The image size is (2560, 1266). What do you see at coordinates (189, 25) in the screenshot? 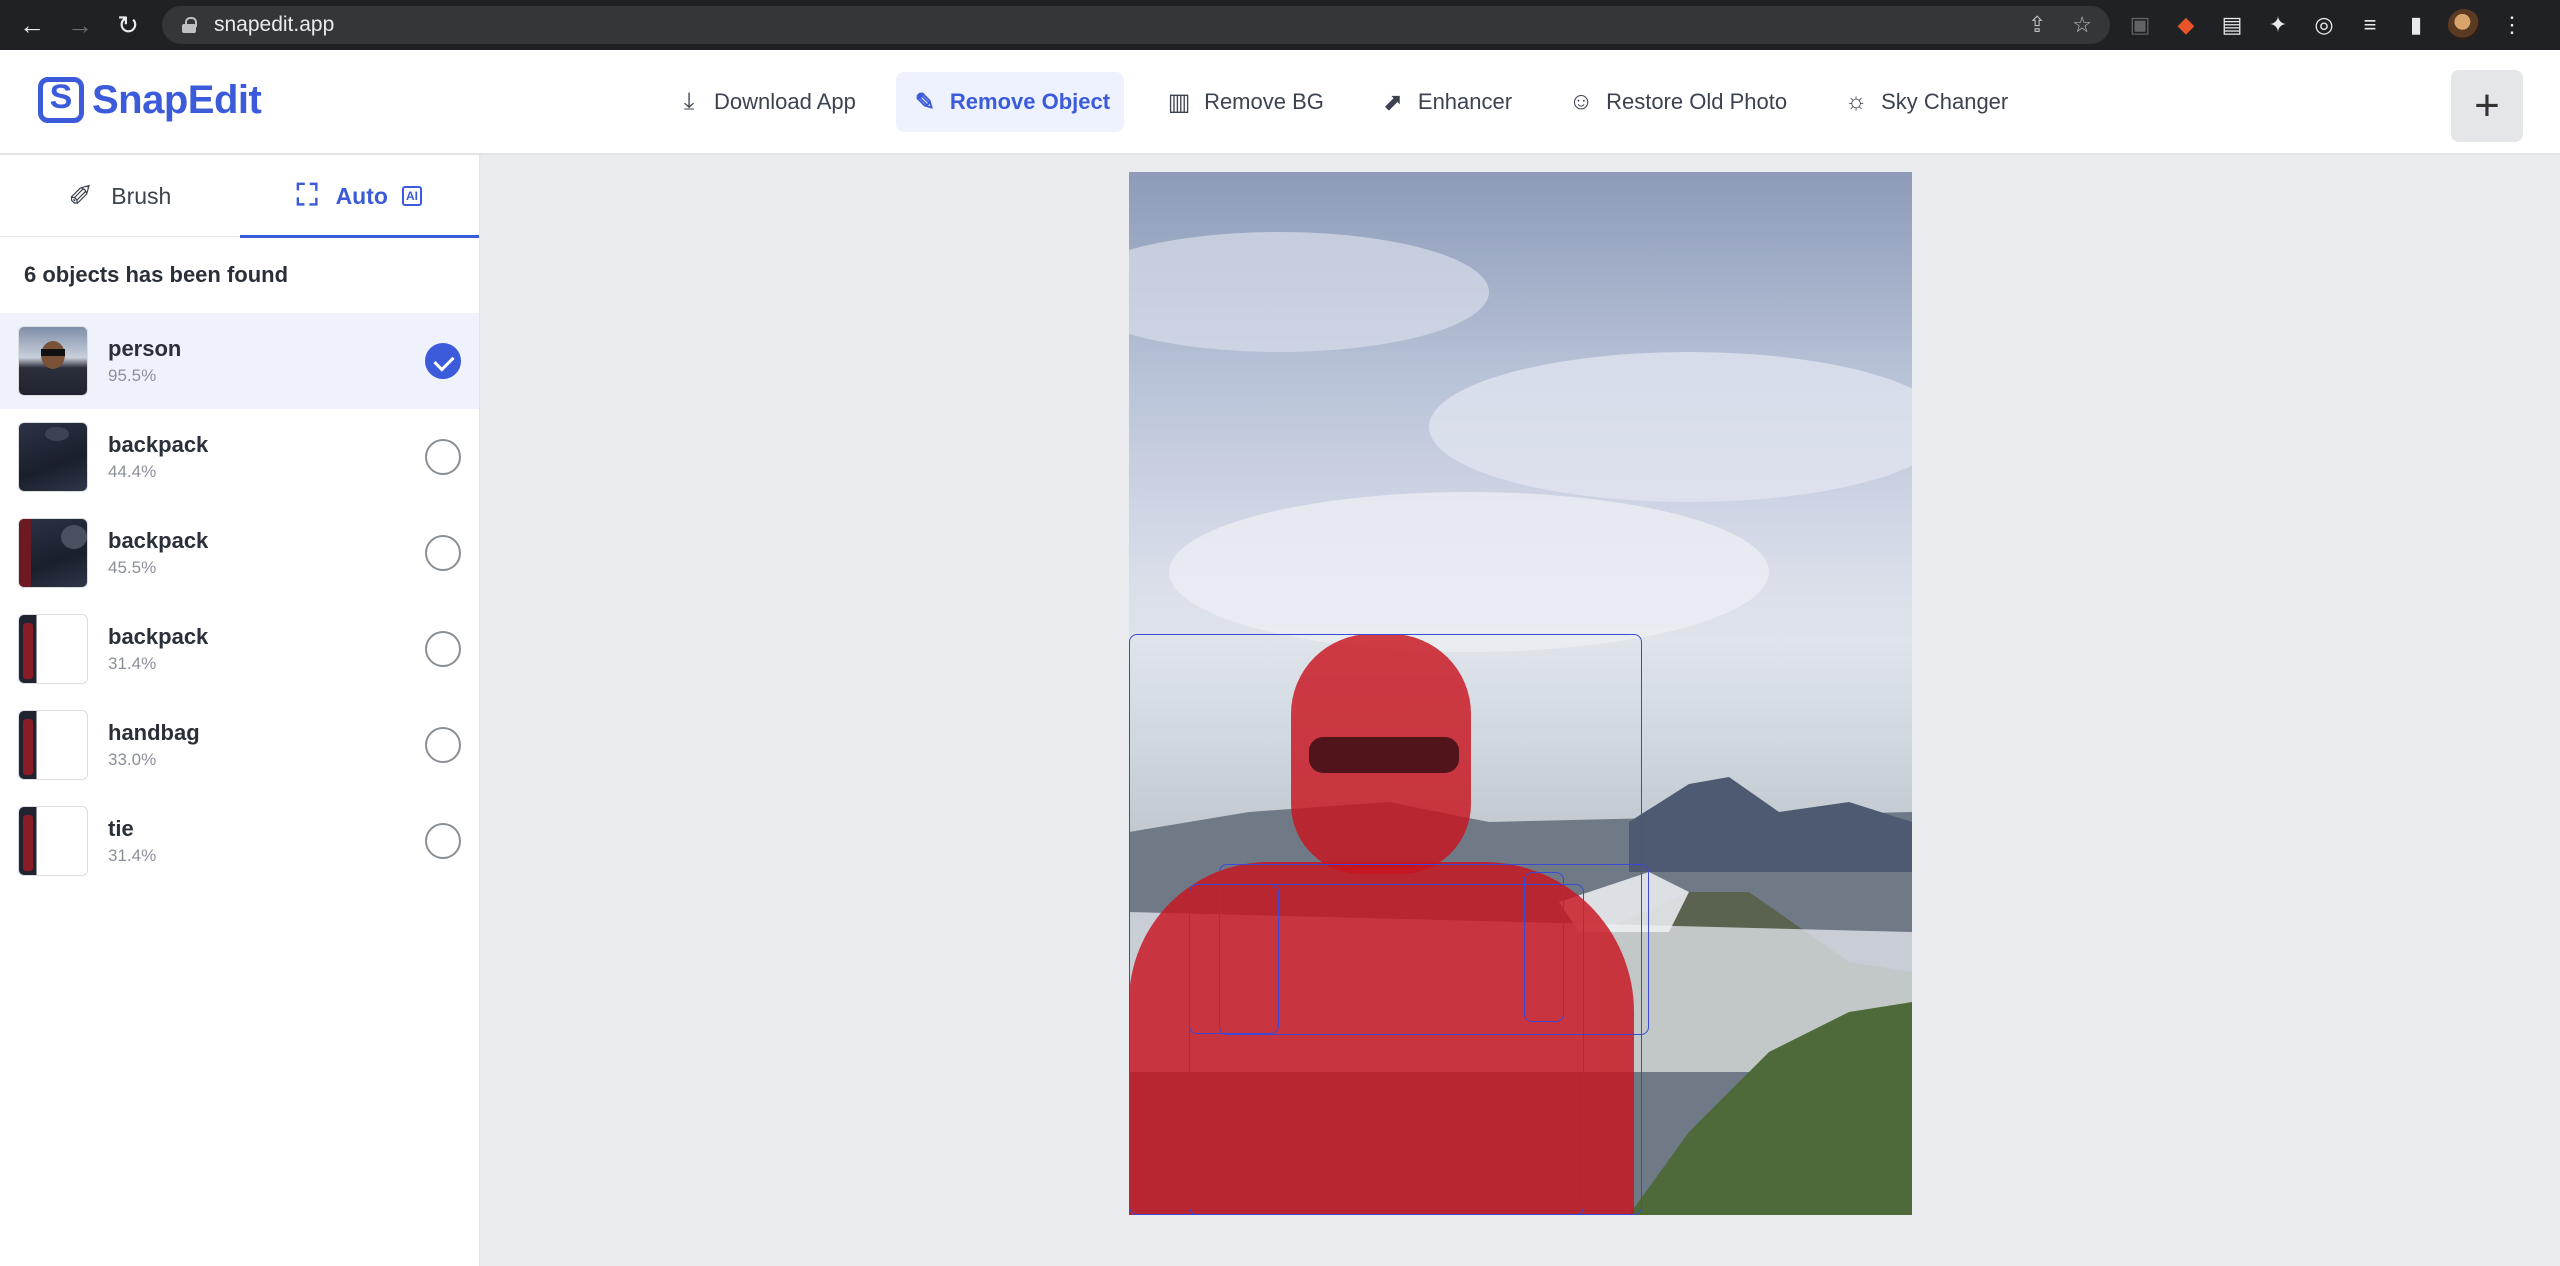
I see `lock-icon` at bounding box center [189, 25].